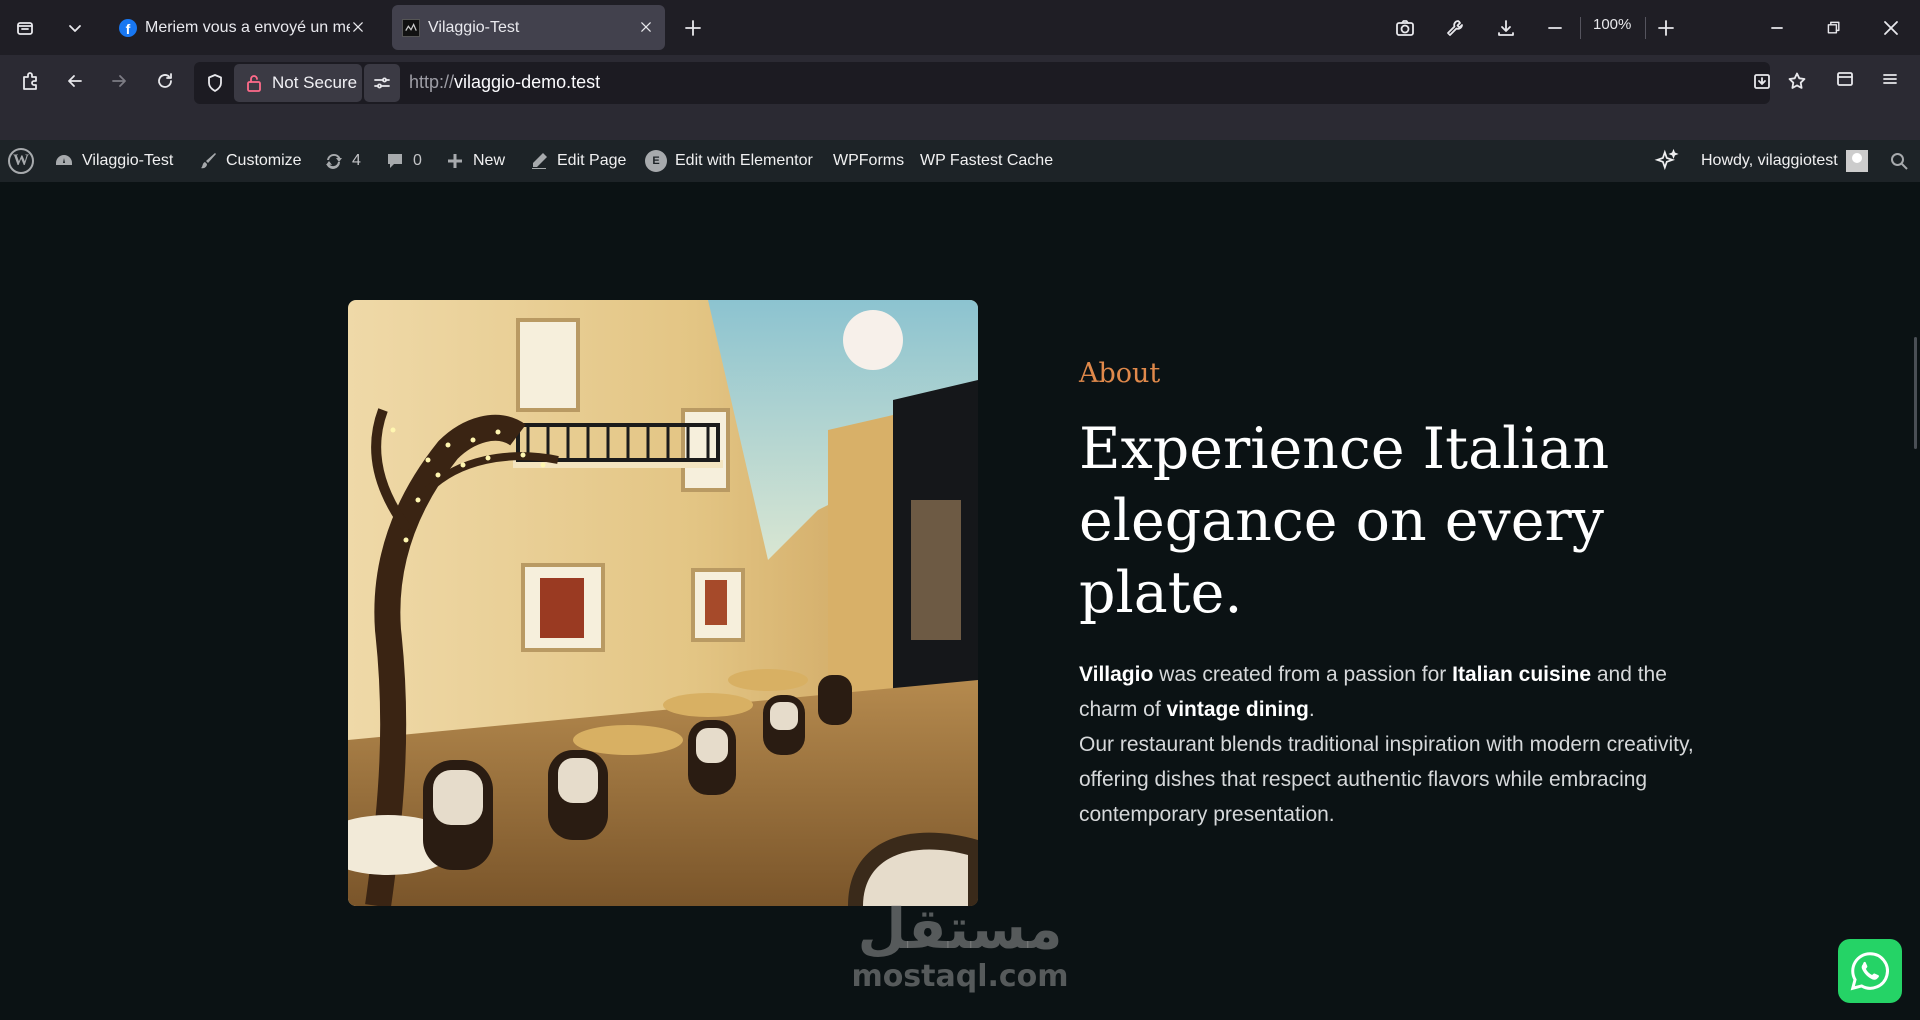  I want to click on minimize-button, so click(1777, 28).